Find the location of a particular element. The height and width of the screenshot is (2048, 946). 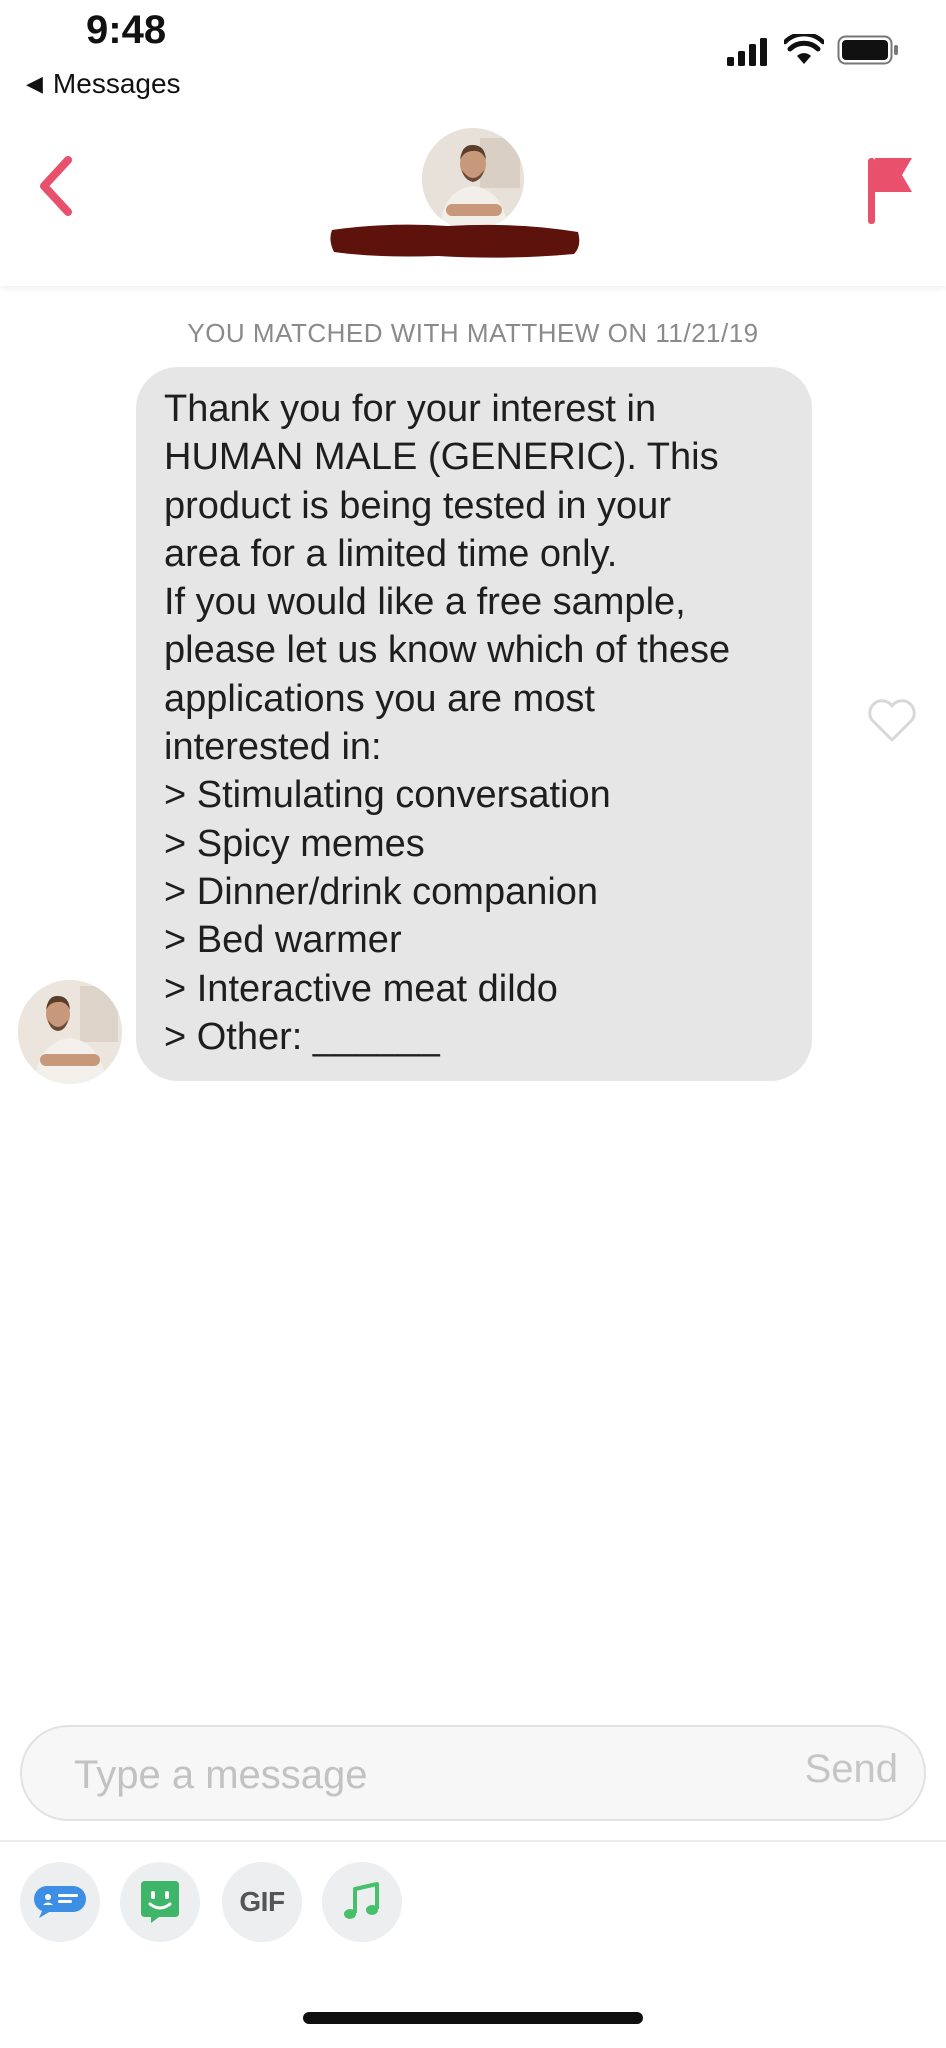

chat-card-button is located at coordinates (60, 1902).